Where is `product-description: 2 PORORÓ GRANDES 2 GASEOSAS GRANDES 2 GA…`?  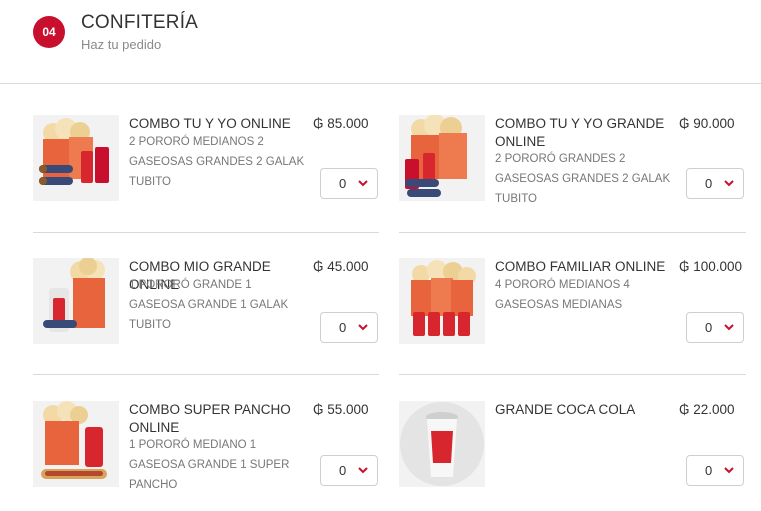 product-description: 2 PORORÓ GRANDES 2 GASEOSAS GRANDES 2 GA… is located at coordinates (583, 179).